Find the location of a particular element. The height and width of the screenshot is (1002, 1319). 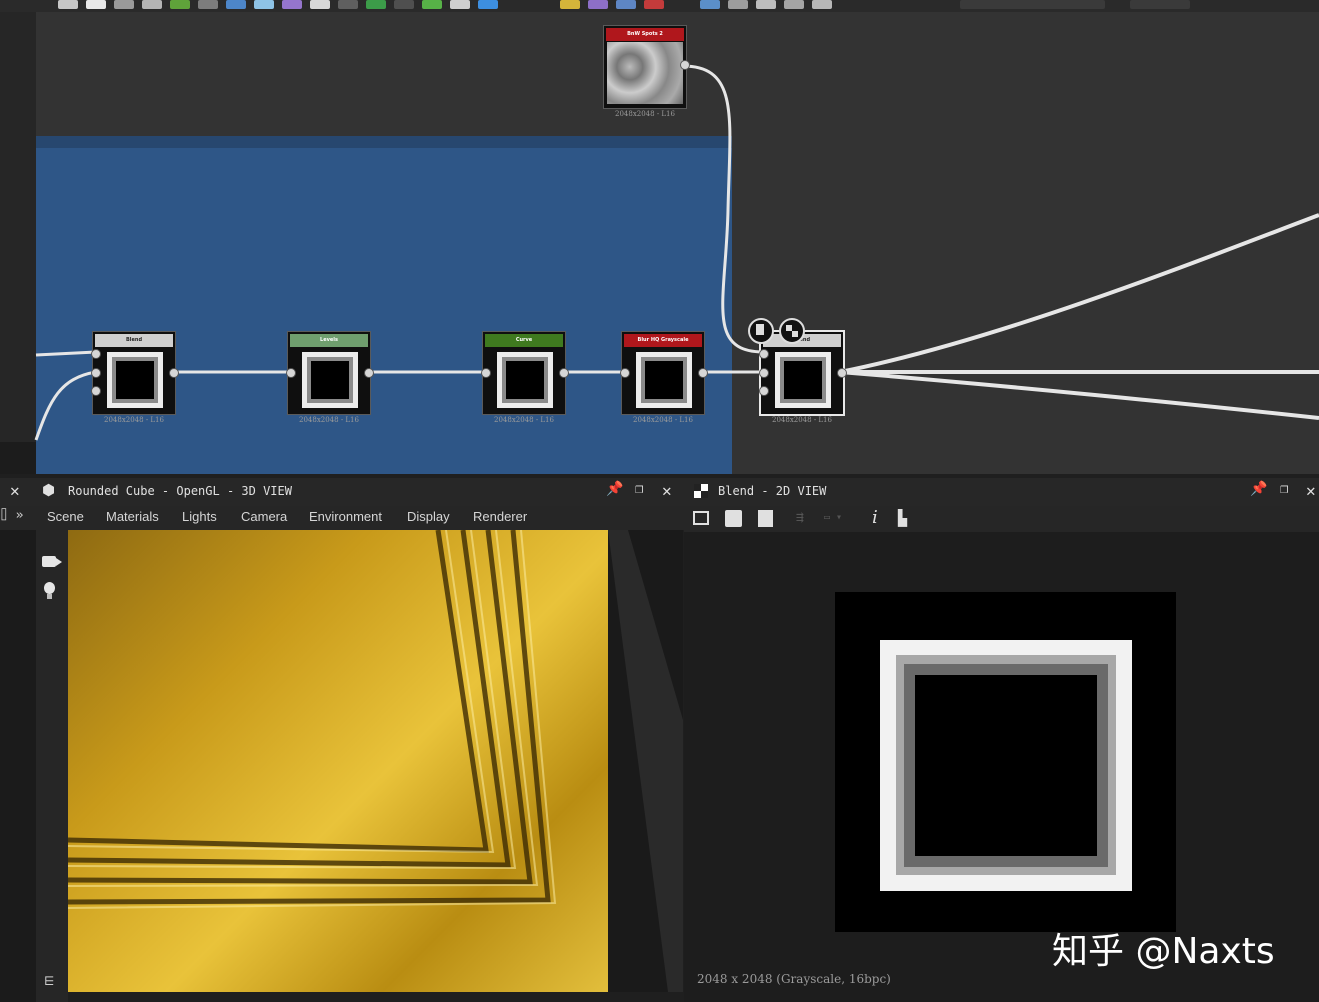

channels-icon: ⇶ is located at coordinates (800, 517).